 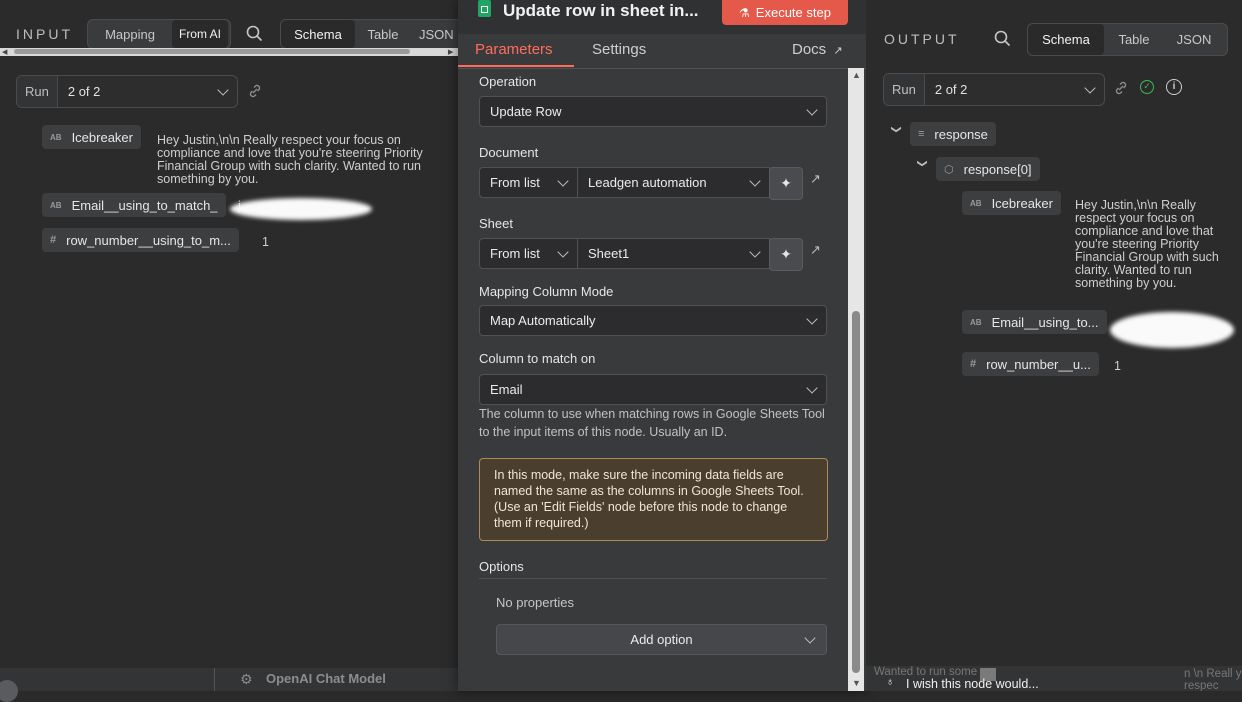 I want to click on input-field-email: AB Email__using_to_match_, so click(x=134, y=205).